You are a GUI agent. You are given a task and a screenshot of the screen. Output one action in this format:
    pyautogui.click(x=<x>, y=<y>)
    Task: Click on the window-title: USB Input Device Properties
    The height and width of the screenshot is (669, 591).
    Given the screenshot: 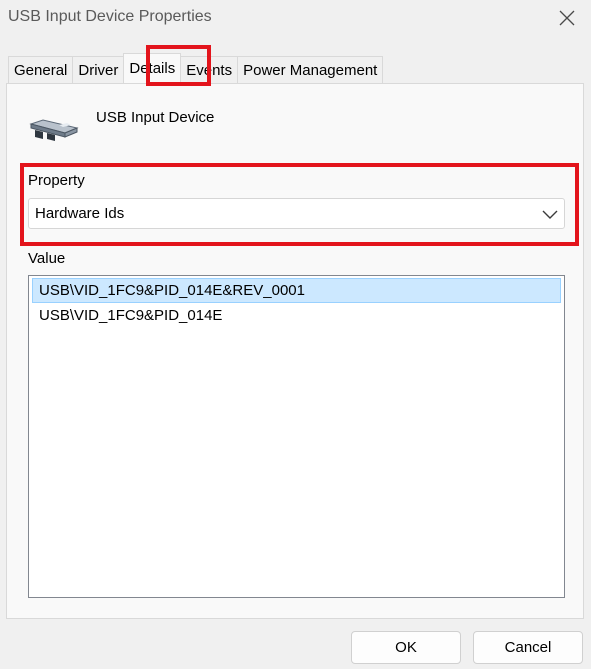 What is the action you would take?
    pyautogui.click(x=110, y=16)
    